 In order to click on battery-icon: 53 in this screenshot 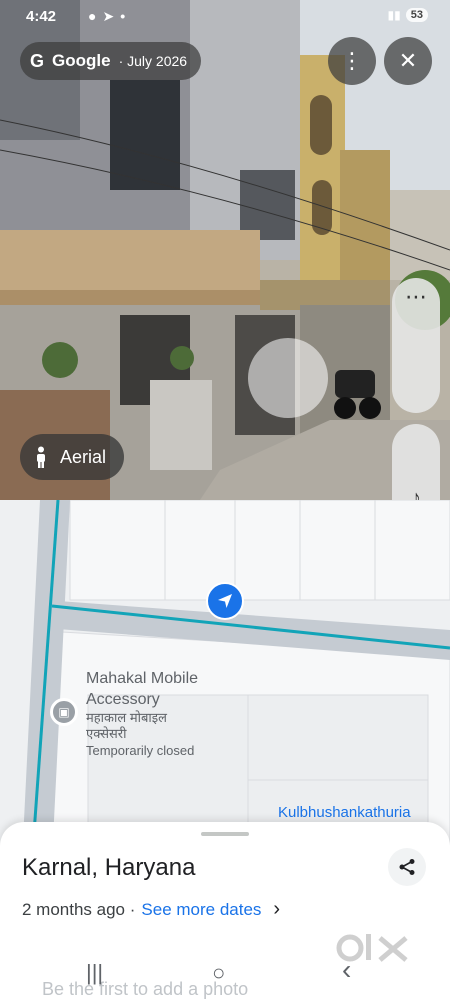, I will do `click(416, 15)`.